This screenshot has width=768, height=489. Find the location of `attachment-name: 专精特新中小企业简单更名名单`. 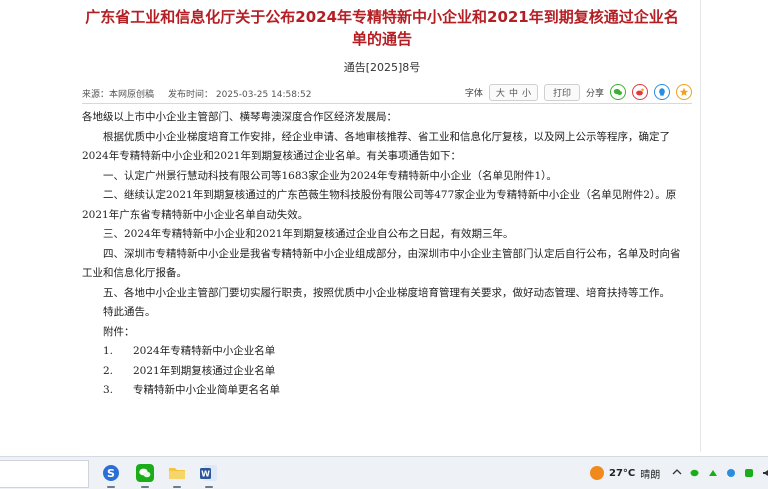

attachment-name: 专精特新中小企业简单更名名单 is located at coordinates (206, 390).